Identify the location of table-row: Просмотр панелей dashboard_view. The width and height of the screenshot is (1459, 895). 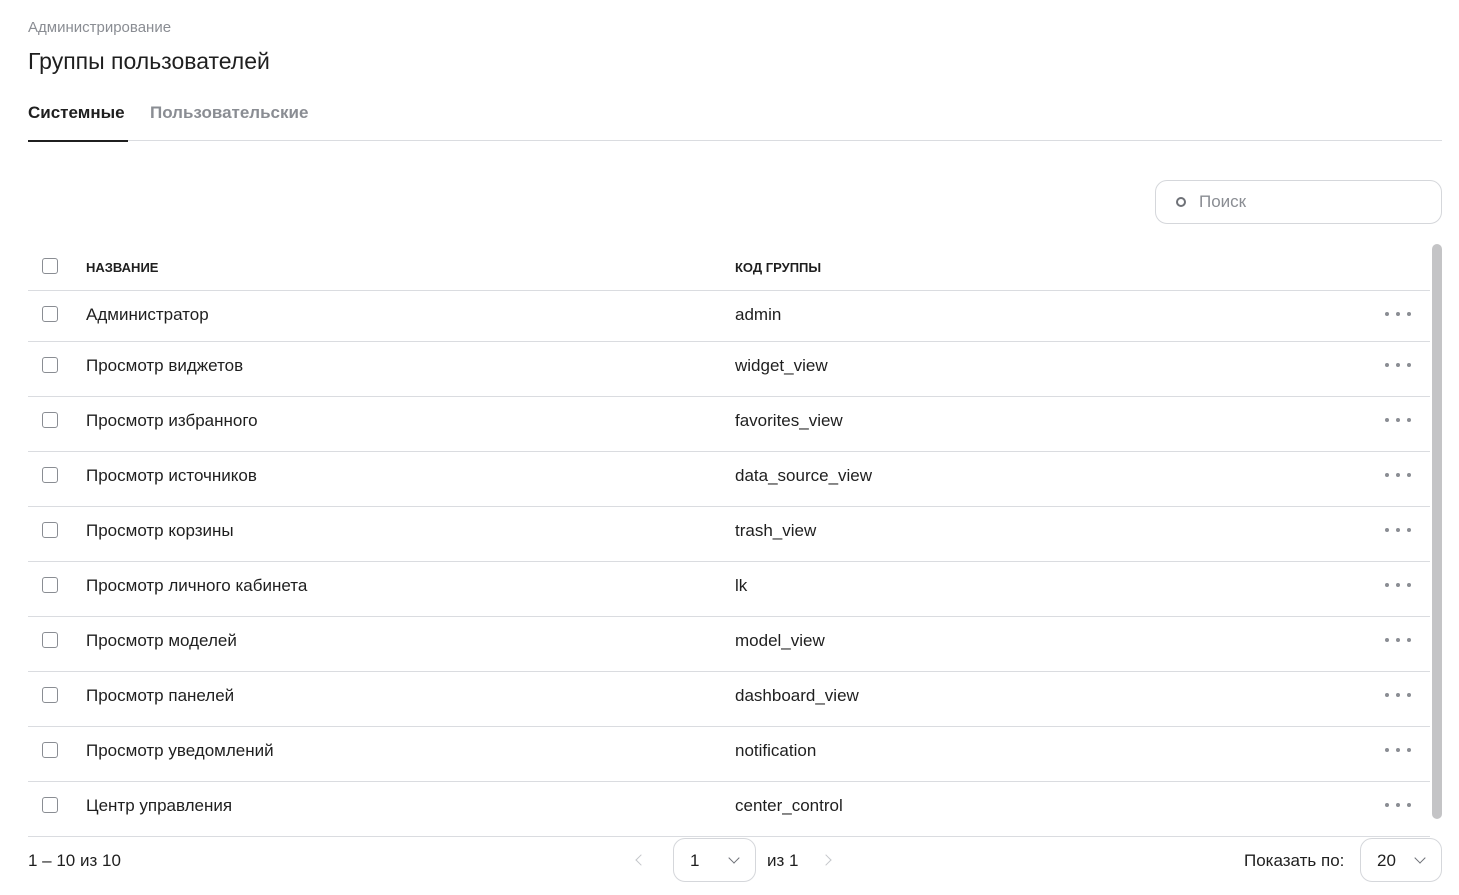
(729, 699).